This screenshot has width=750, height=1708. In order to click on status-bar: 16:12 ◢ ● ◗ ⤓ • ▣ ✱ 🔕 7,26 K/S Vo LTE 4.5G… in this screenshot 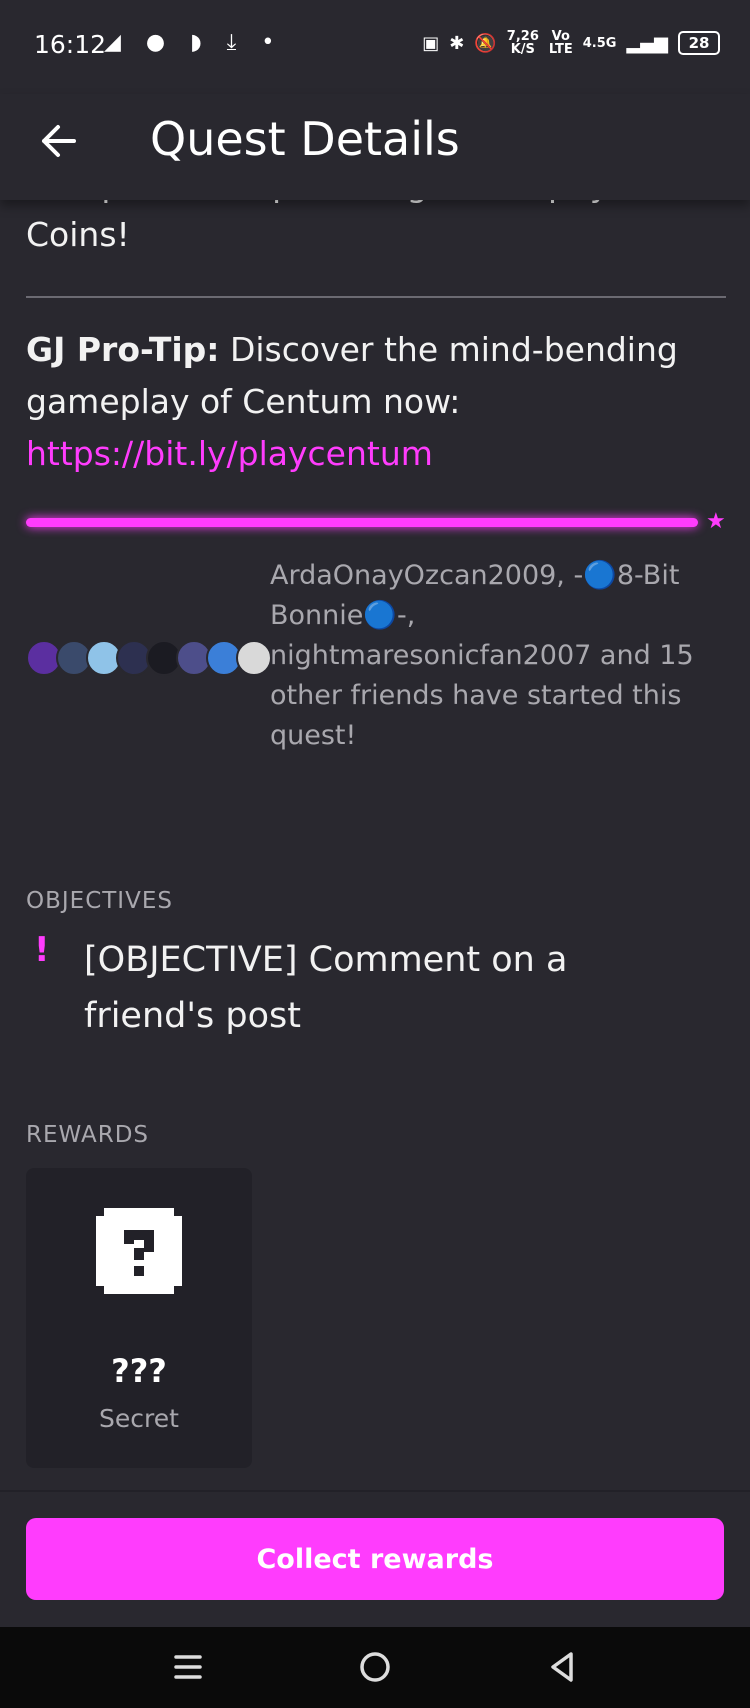, I will do `click(375, 47)`.